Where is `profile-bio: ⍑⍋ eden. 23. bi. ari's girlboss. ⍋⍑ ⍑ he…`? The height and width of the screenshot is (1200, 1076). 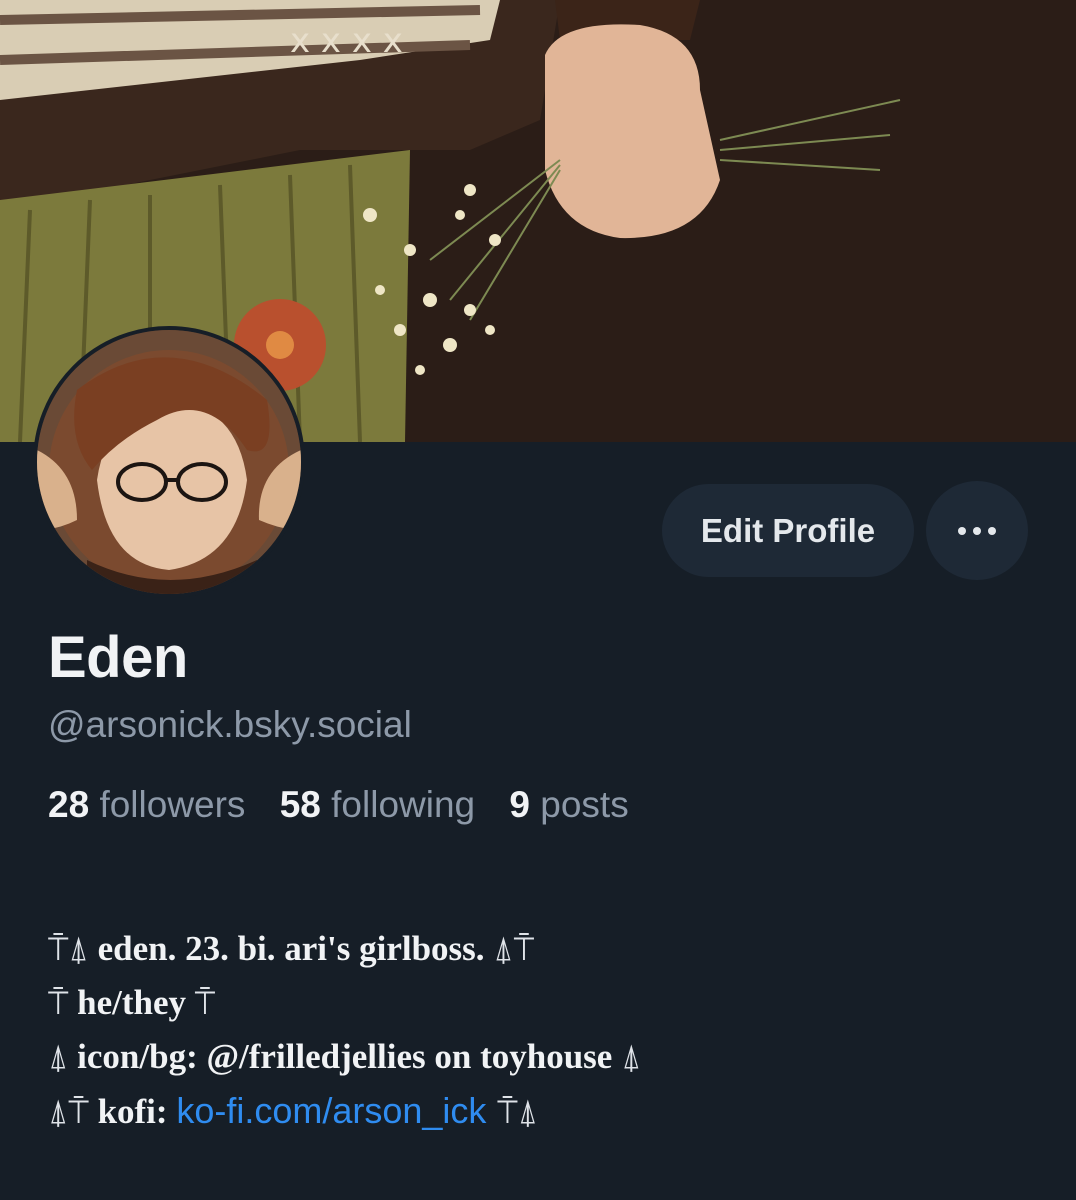 profile-bio: ⍑⍋ eden. 23. bi. ari's girlboss. ⍋⍑ ⍑ he… is located at coordinates (345, 1030).